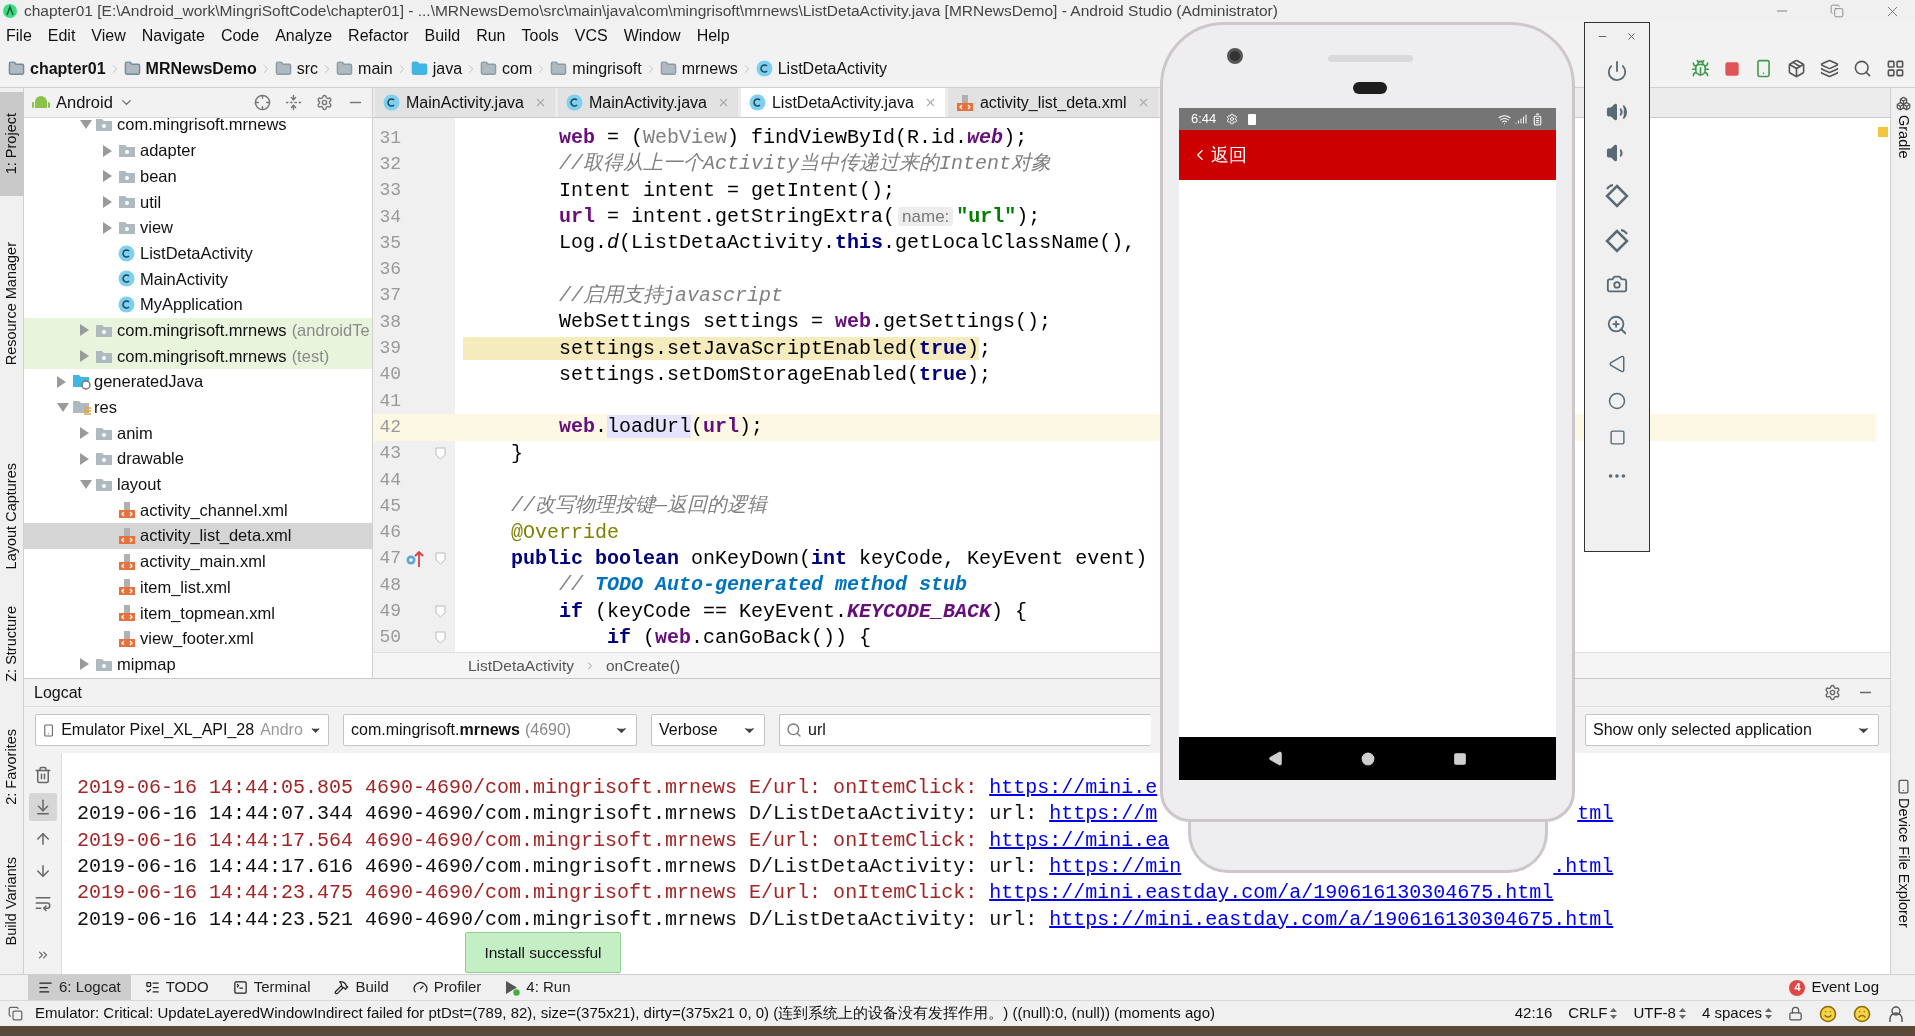 The height and width of the screenshot is (1036, 1915). I want to click on collapse-all-icon, so click(293, 102).